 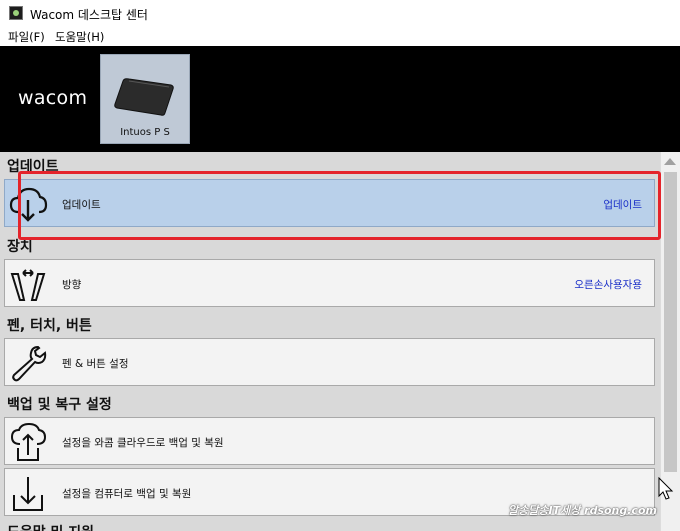 I want to click on row-label-computer-backup: 설정을 컴퓨터로 백업 및 복원, so click(x=127, y=494).